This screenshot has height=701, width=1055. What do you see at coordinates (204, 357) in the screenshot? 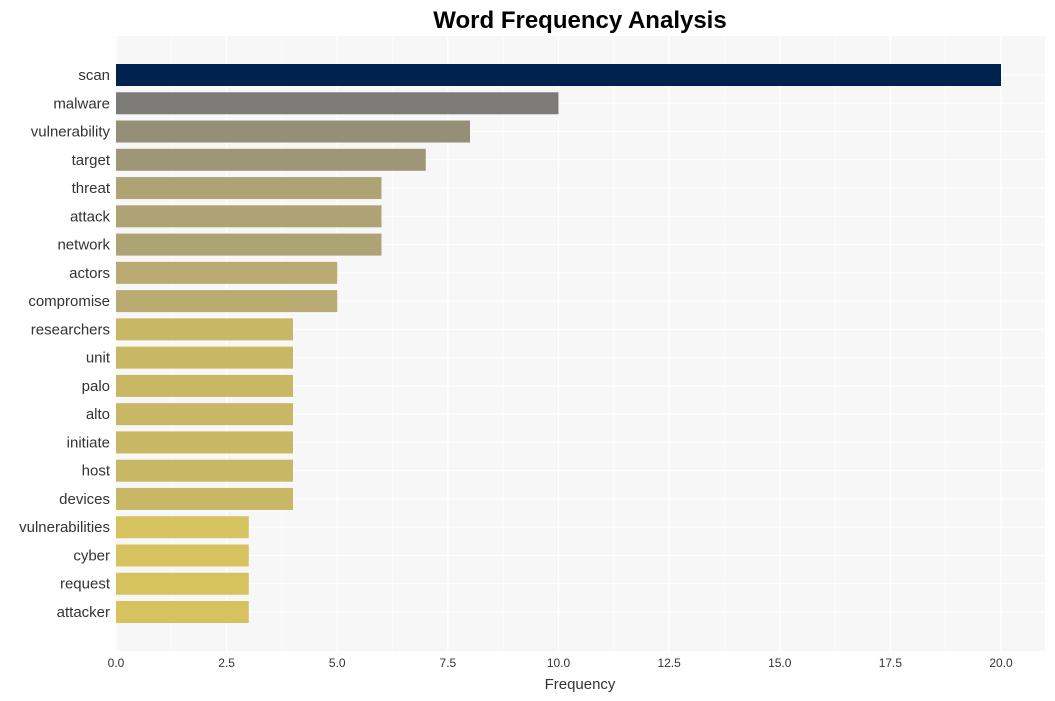
I see `bar-unit` at bounding box center [204, 357].